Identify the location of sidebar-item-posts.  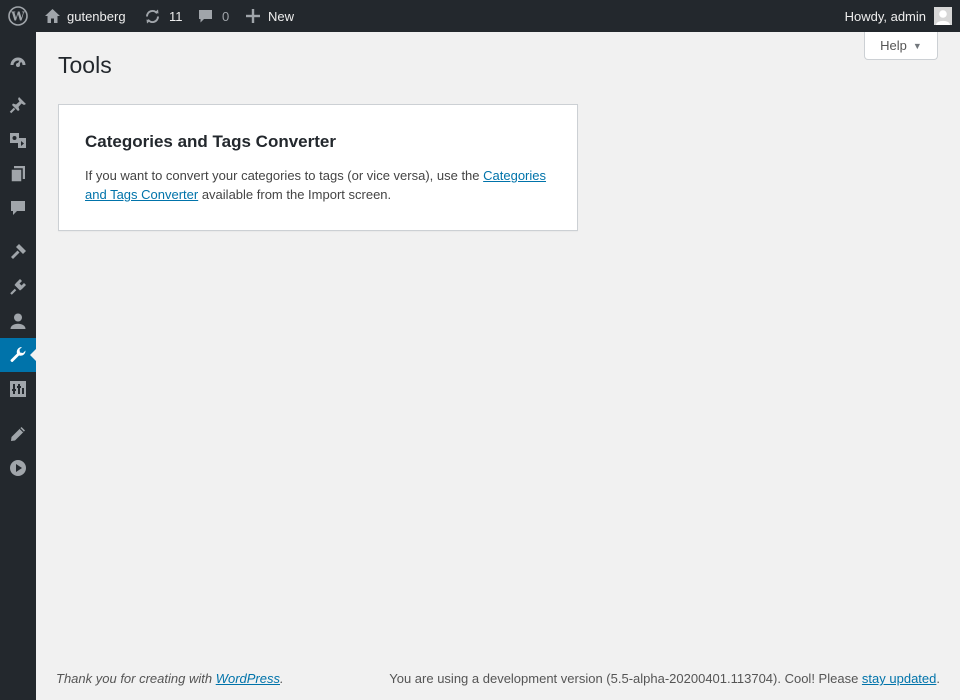
(18, 105).